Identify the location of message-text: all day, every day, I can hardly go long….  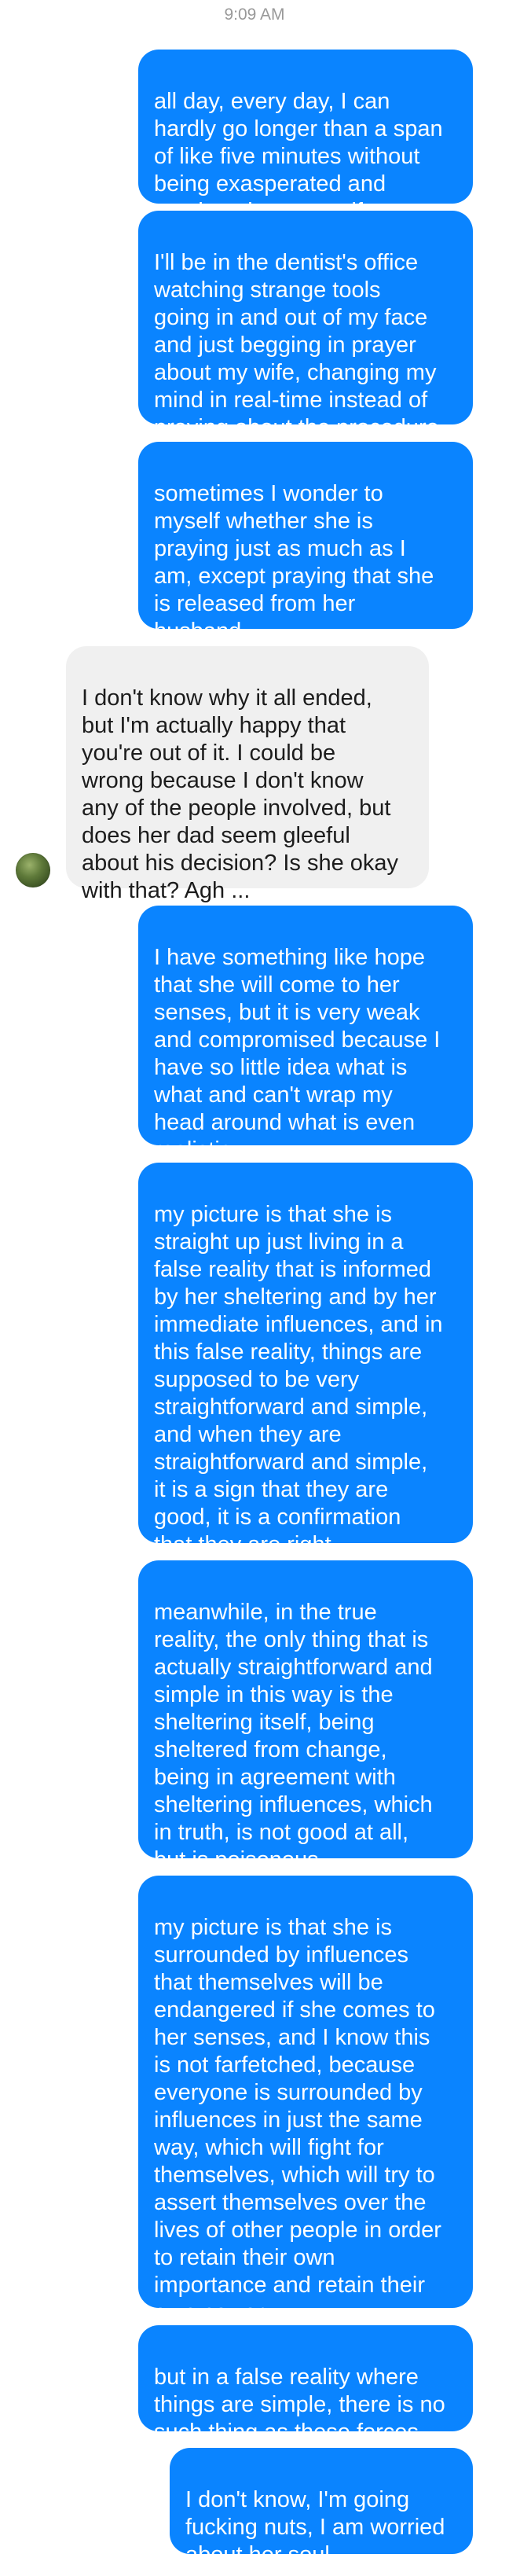
(298, 156).